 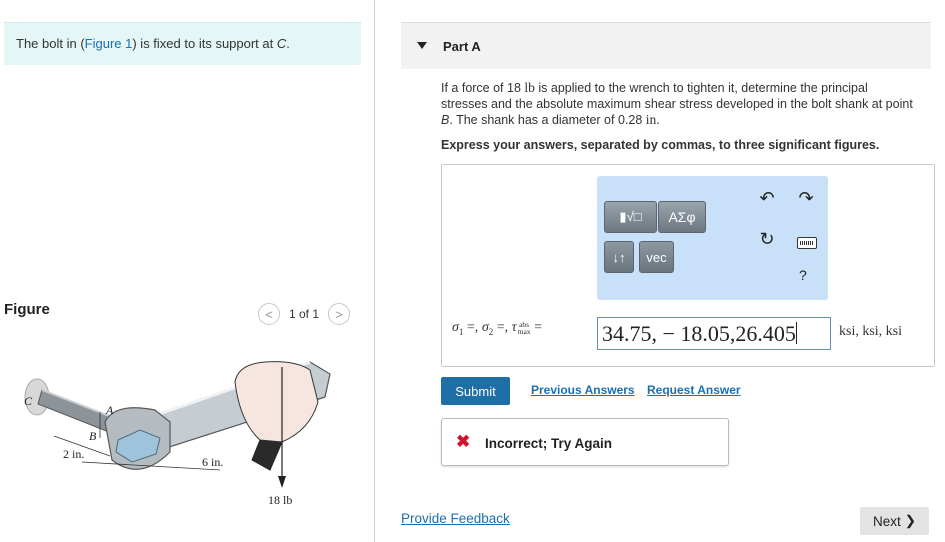 What do you see at coordinates (27, 309) in the screenshot?
I see `figure-label: Figure` at bounding box center [27, 309].